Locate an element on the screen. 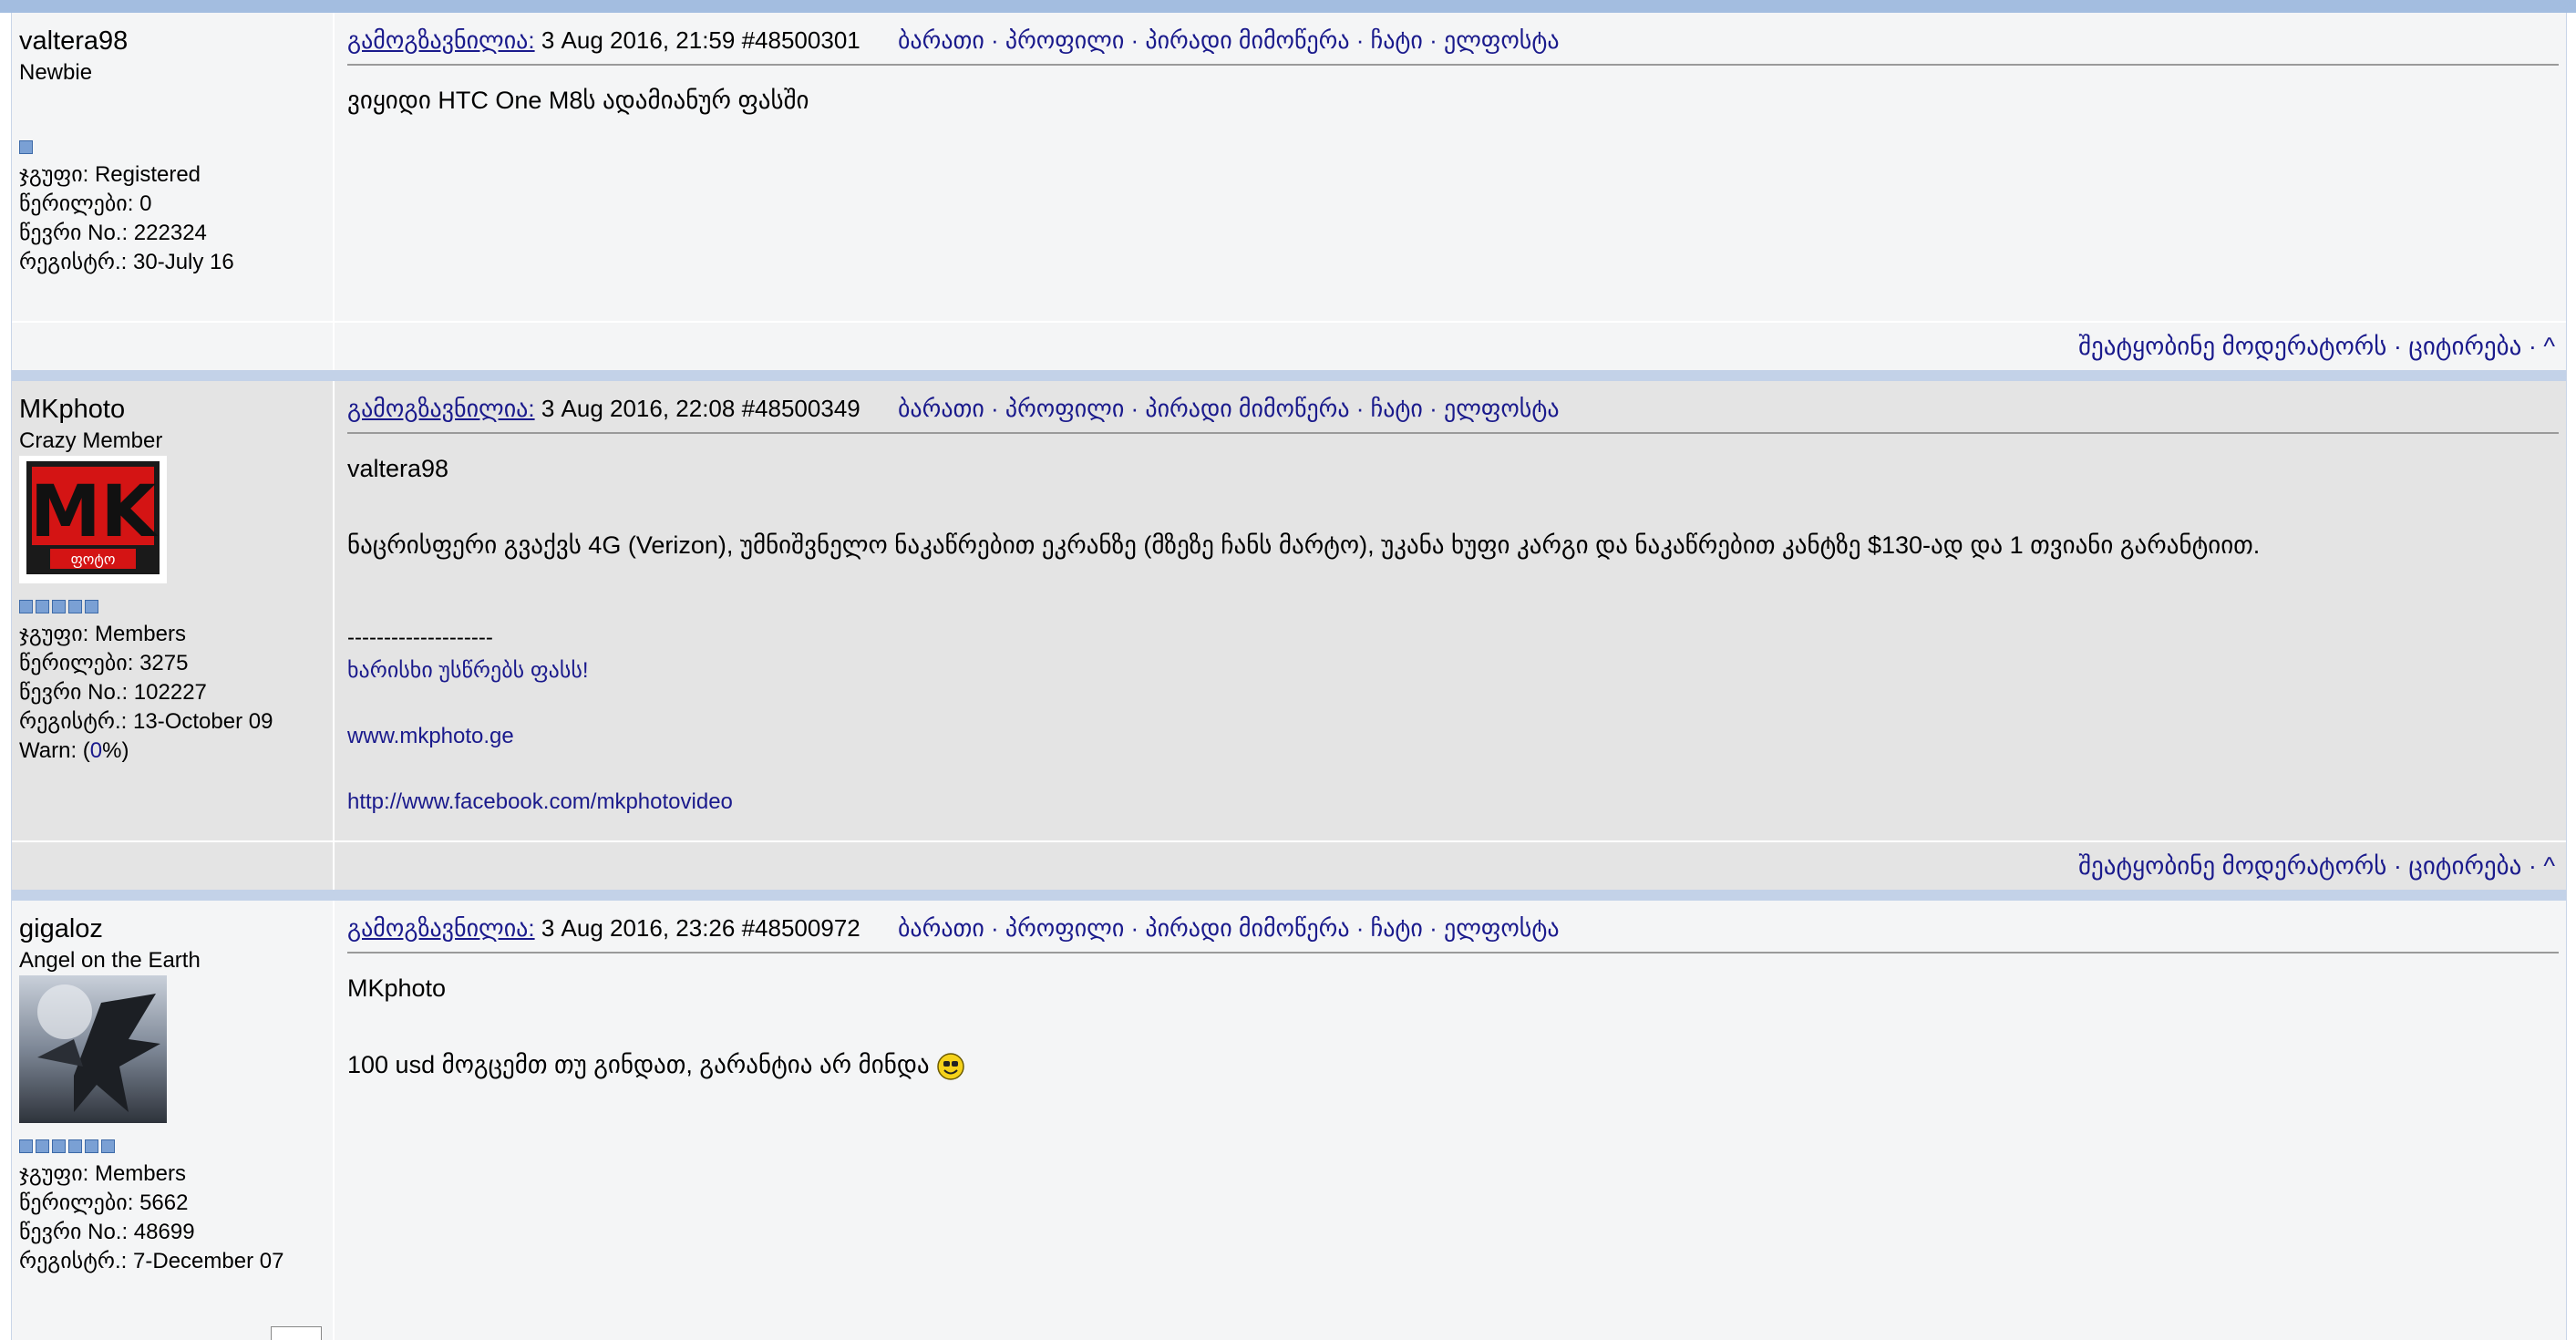 Image resolution: width=2576 pixels, height=1340 pixels. username: MKphoto is located at coordinates (172, 409).